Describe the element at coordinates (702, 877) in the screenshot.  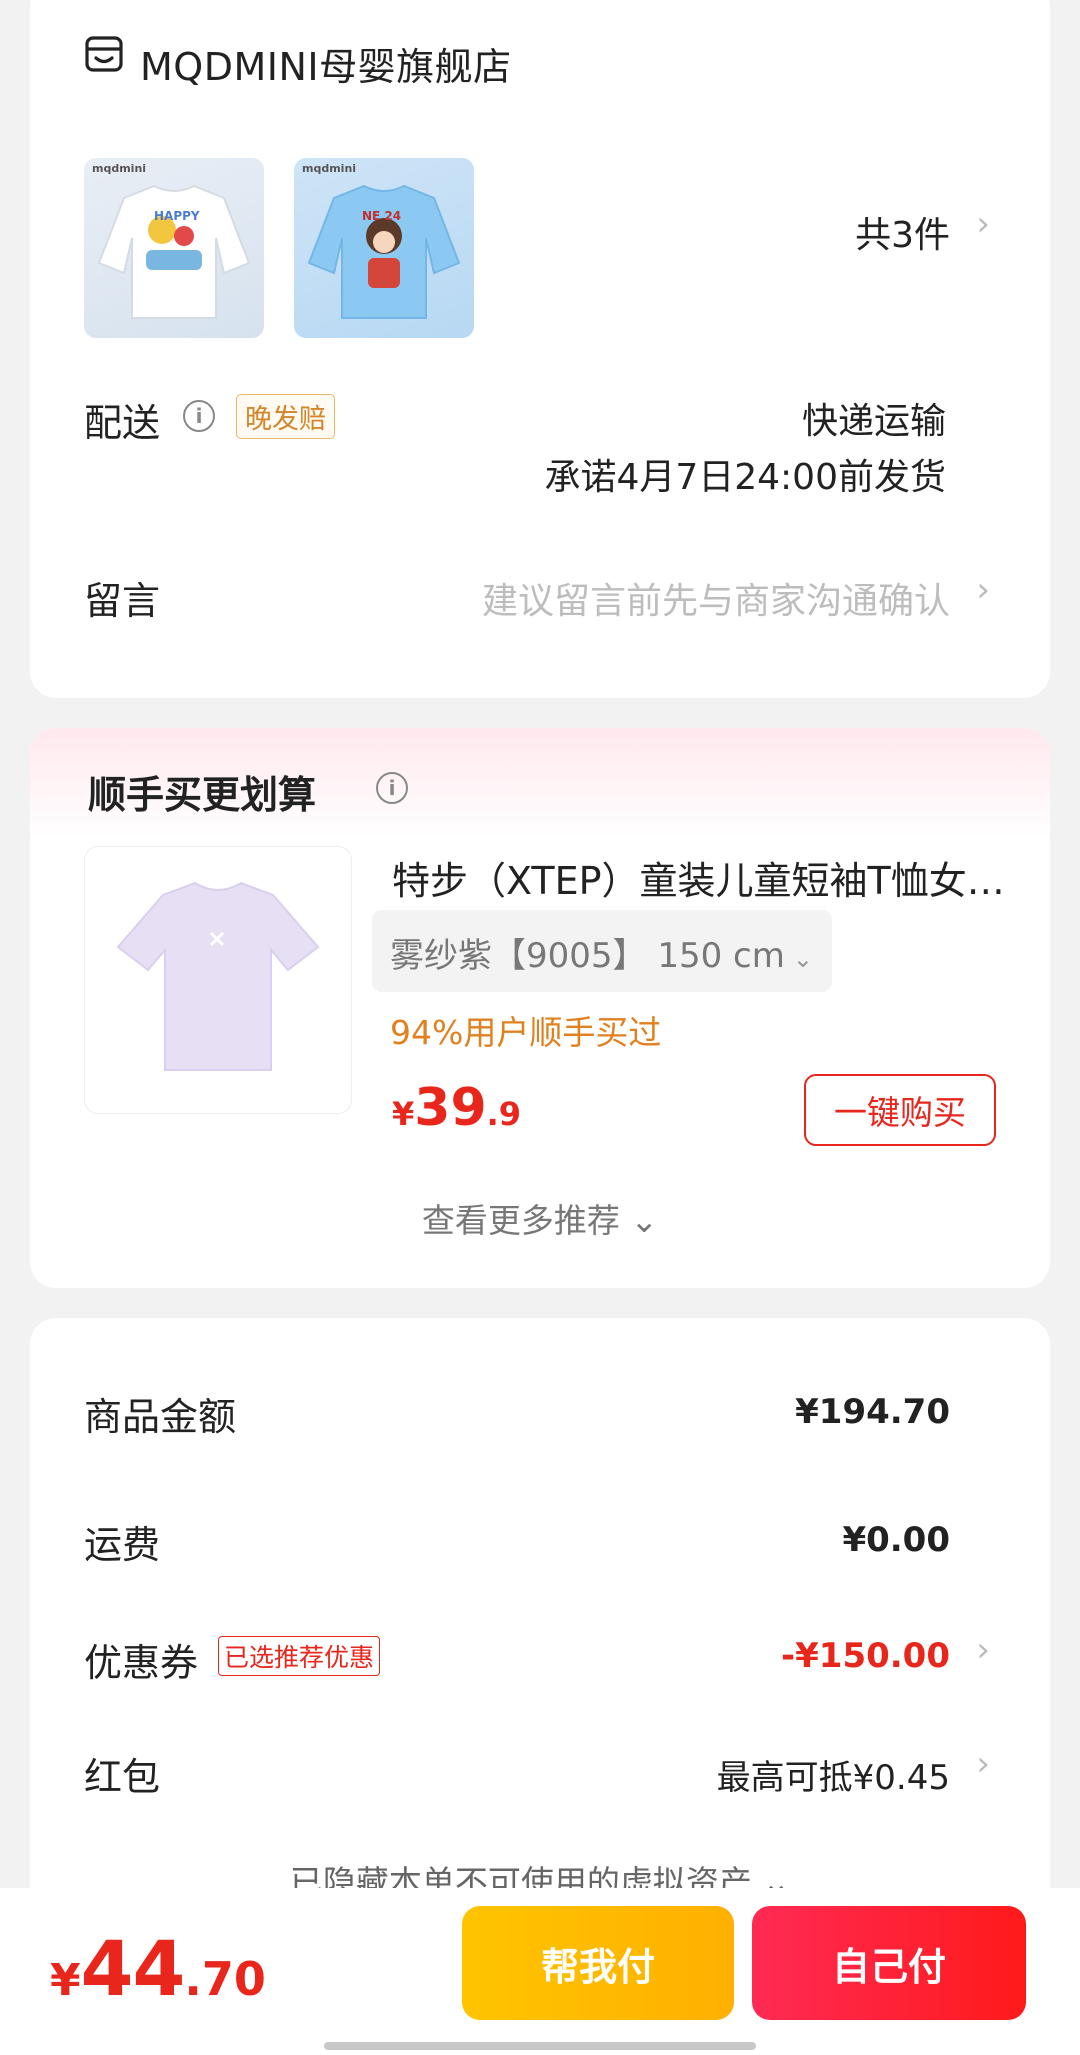
I see `recommended-product-name: 特步（XTEP）童装儿童短袖T恤女童夏季` at that location.